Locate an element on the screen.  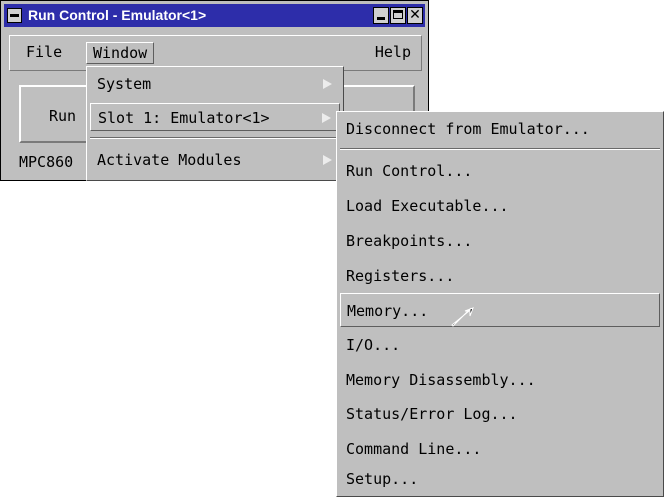
window-menu-icon is located at coordinates (14, 15).